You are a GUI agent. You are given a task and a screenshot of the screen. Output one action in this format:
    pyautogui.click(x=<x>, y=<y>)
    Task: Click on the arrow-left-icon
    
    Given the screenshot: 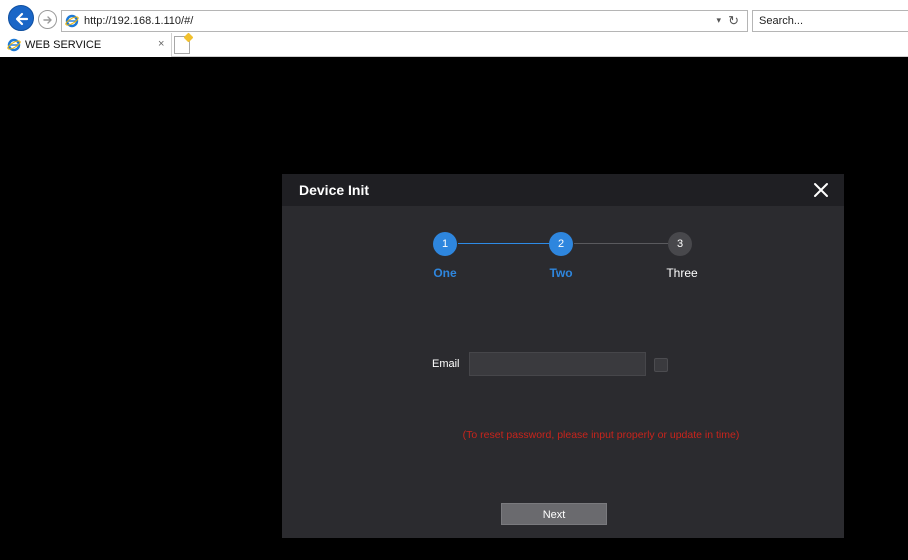 What is the action you would take?
    pyautogui.click(x=22, y=19)
    